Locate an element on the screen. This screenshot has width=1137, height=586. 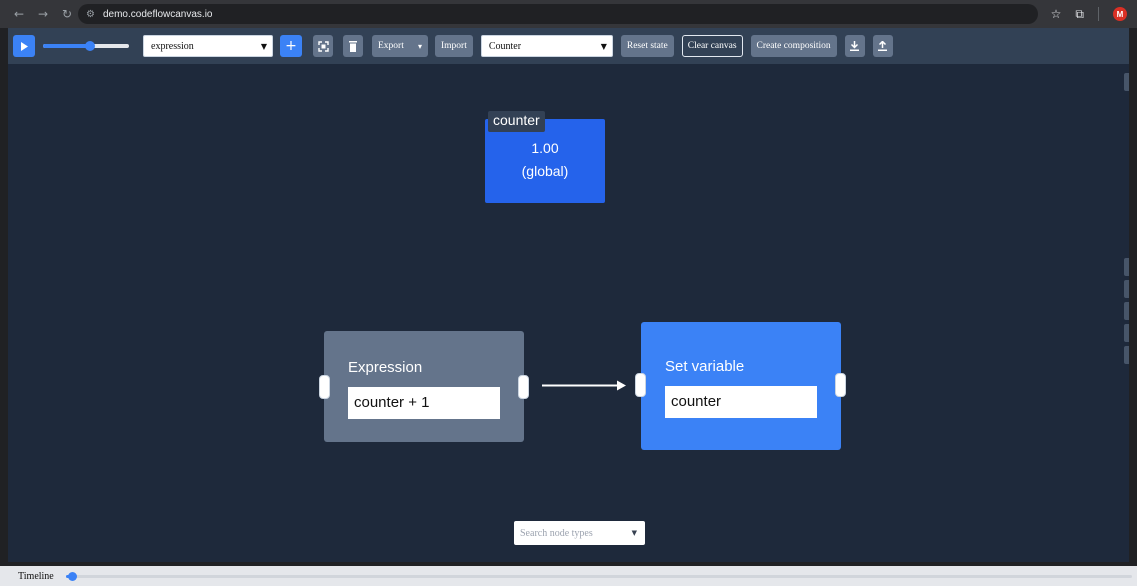
reload-icon: ↻ is located at coordinates (67, 14).